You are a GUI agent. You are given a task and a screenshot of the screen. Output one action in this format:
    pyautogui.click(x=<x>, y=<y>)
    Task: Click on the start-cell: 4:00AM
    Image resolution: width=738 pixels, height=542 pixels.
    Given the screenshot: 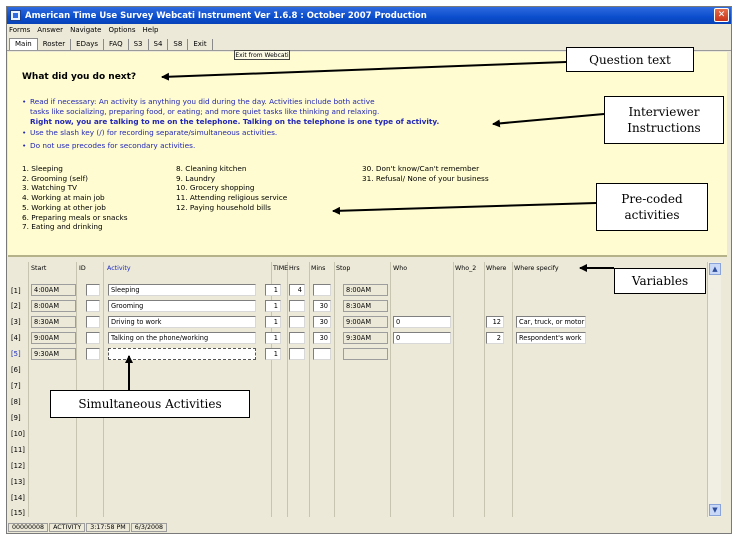 What is the action you would take?
    pyautogui.click(x=53, y=290)
    